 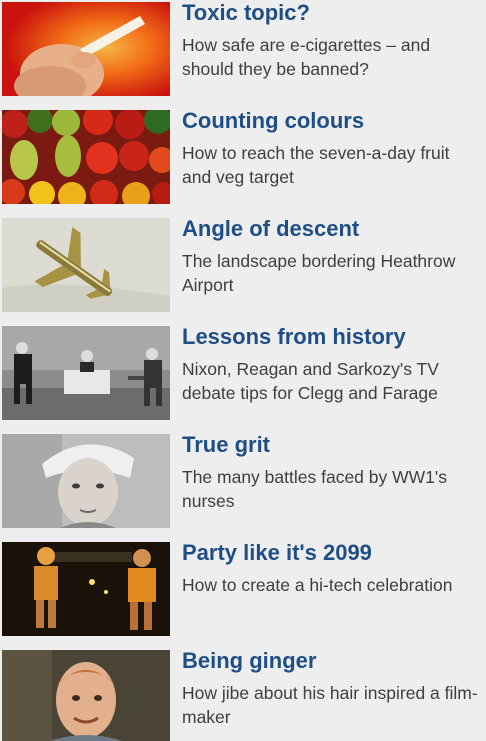 I want to click on headline-link: True grit, so click(x=226, y=445).